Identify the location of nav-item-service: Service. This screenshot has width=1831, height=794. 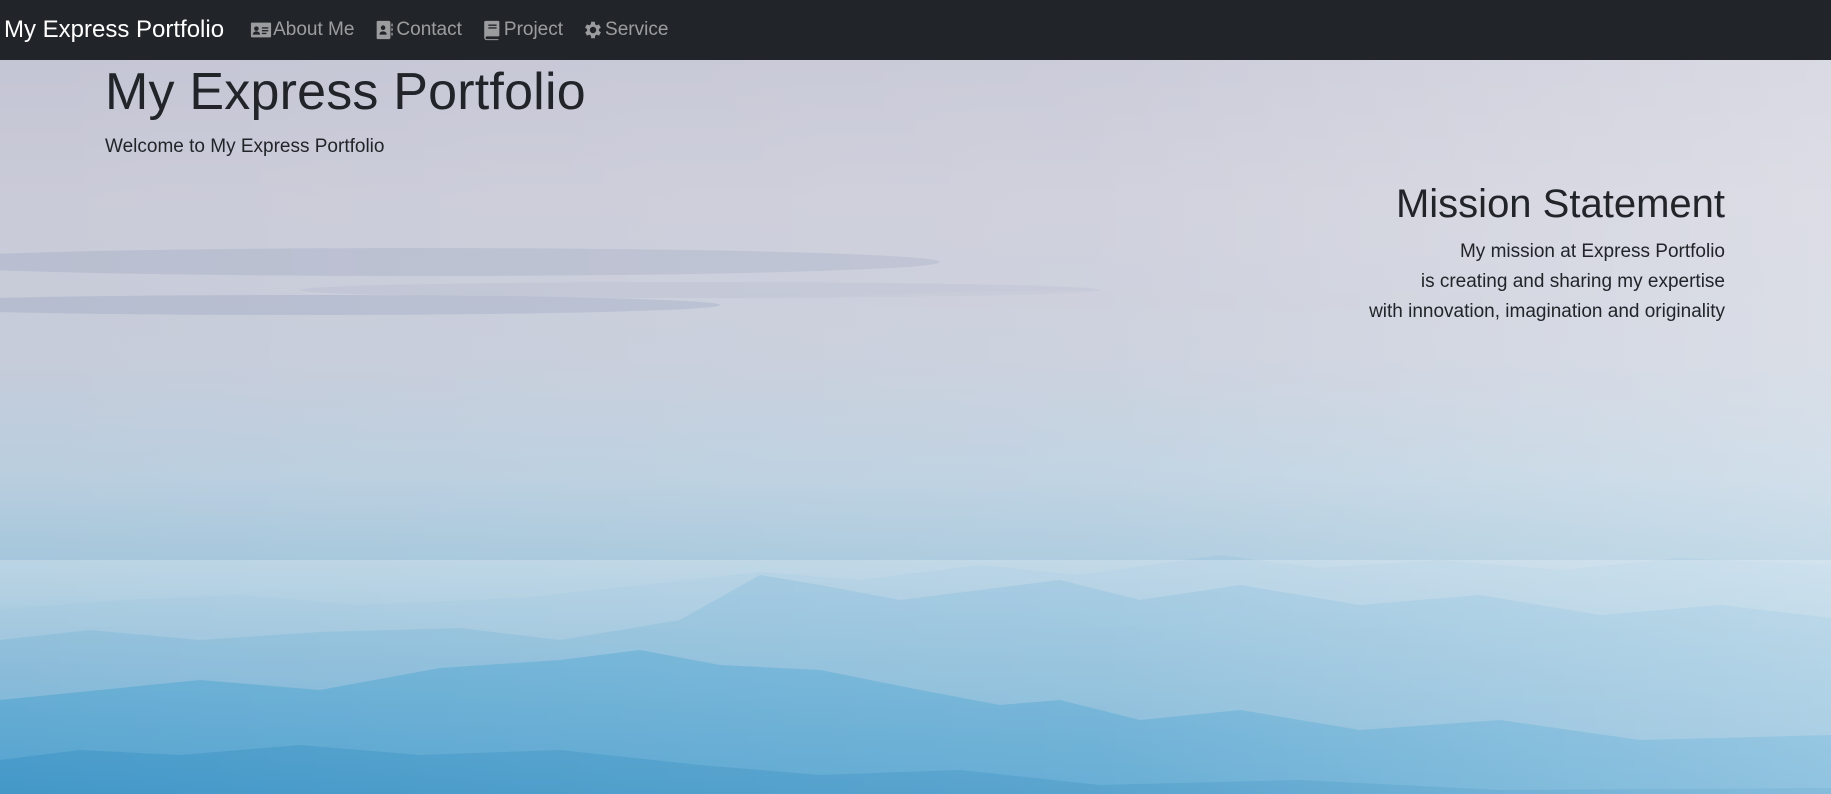
(625, 30).